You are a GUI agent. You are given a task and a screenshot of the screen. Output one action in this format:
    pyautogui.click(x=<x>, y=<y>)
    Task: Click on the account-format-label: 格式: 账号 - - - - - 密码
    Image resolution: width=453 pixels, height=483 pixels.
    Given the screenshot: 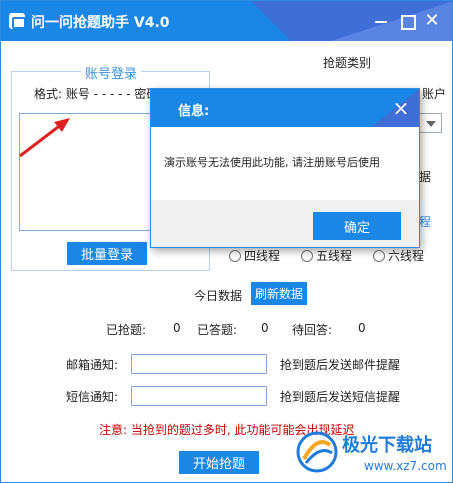 What is the action you would take?
    pyautogui.click(x=96, y=94)
    